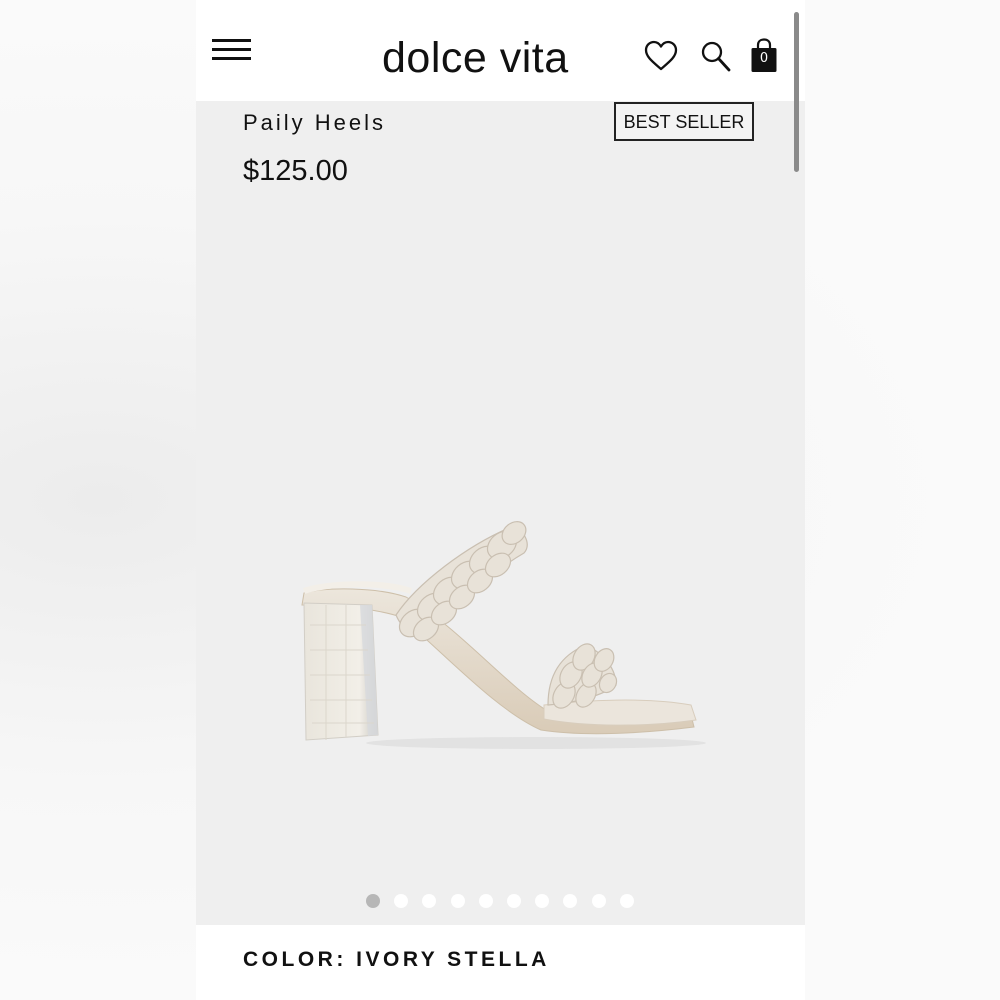  Describe the element at coordinates (315, 122) in the screenshot. I see `product-title: Paily Heels` at that location.